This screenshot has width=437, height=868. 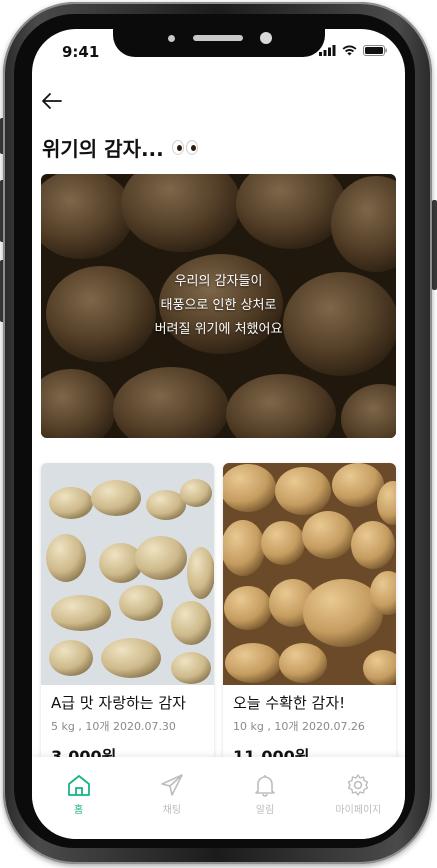 I want to click on cellular-signal-icon, so click(x=327, y=50).